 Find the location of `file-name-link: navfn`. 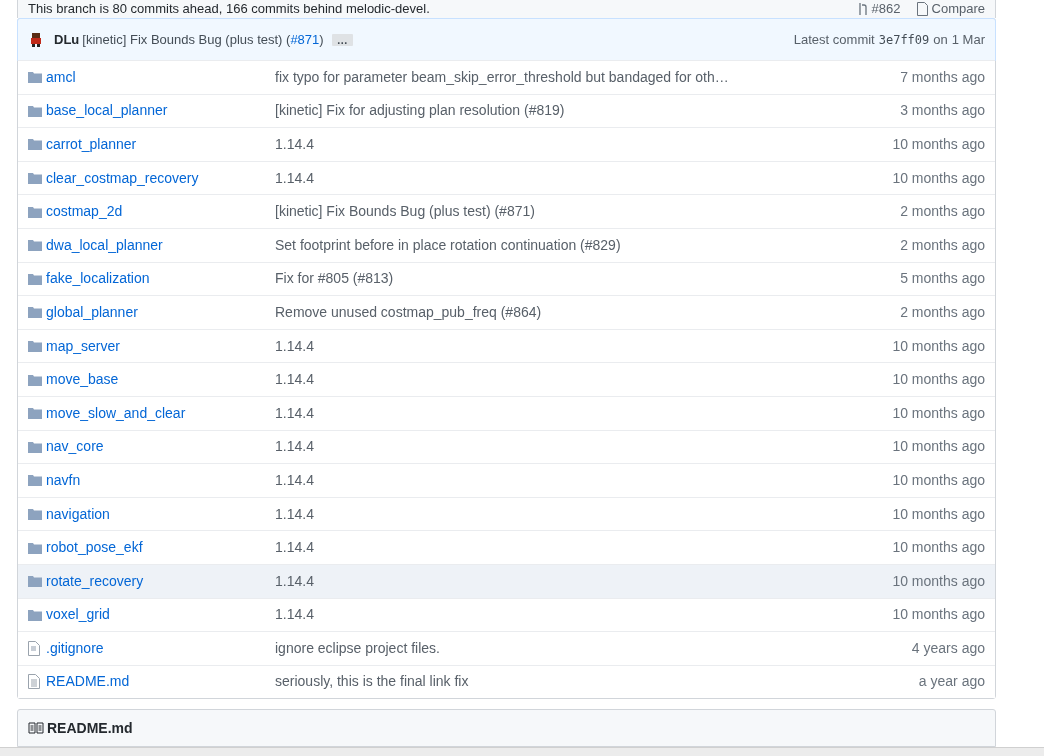

file-name-link: navfn is located at coordinates (160, 480).